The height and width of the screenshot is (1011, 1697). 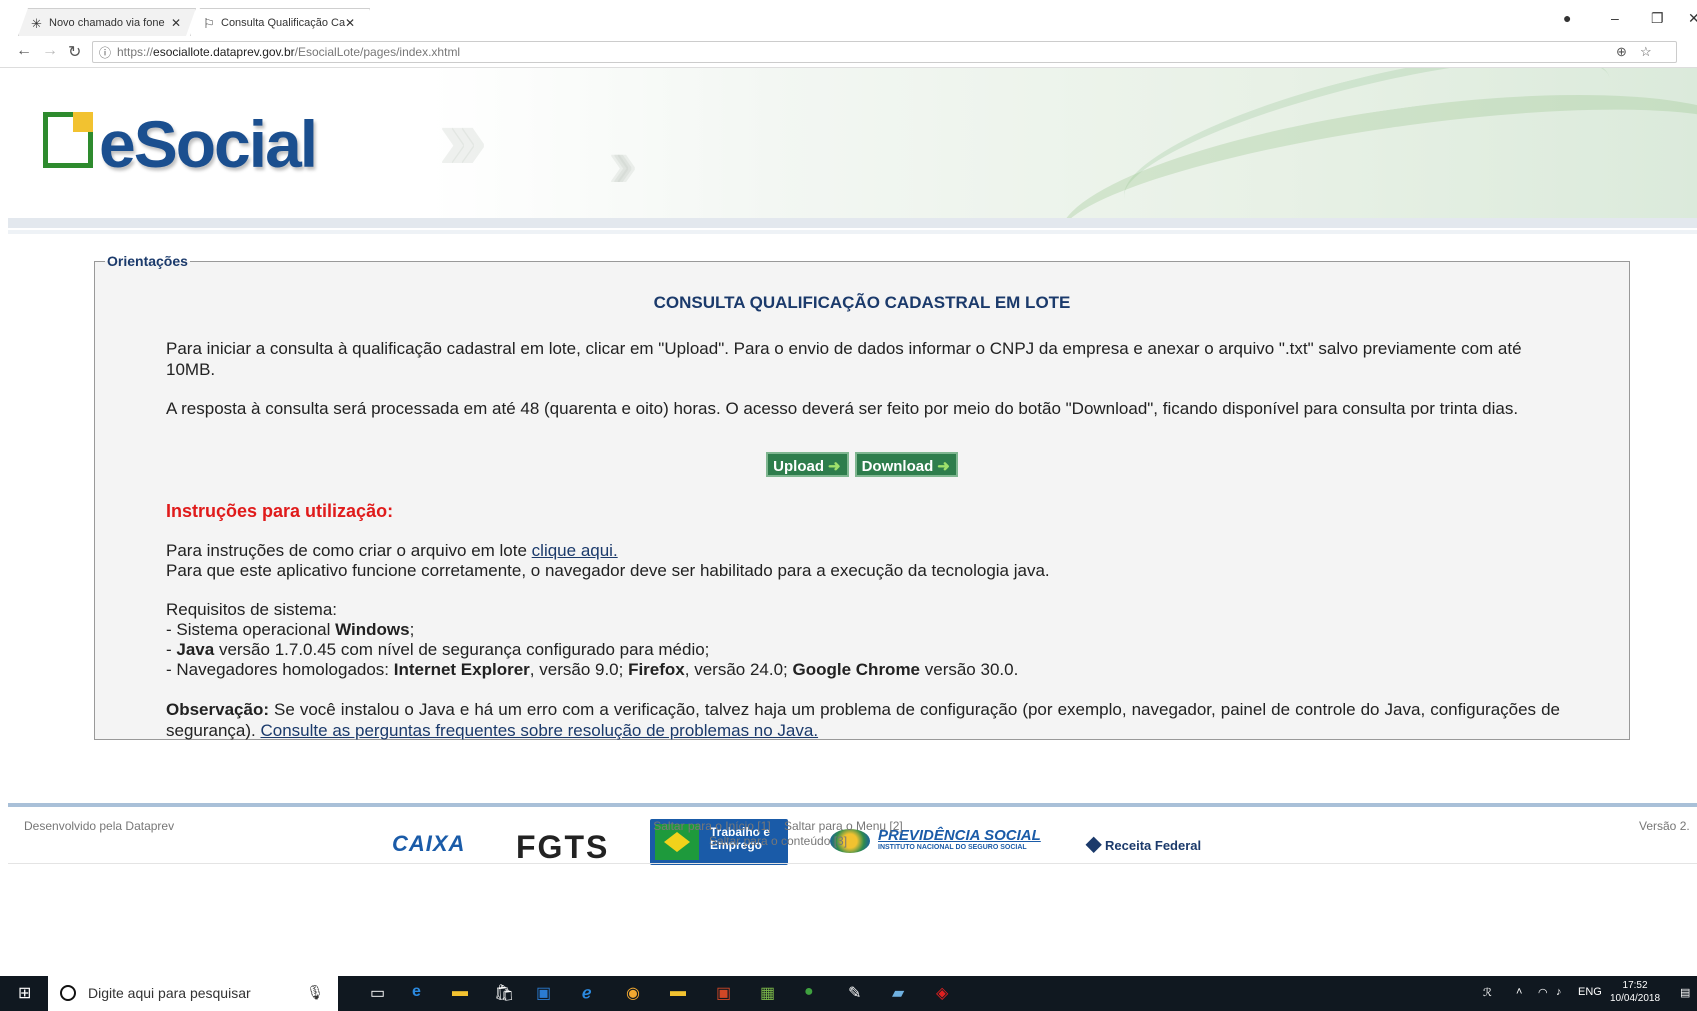 I want to click on req-text: -, so click(x=171, y=649).